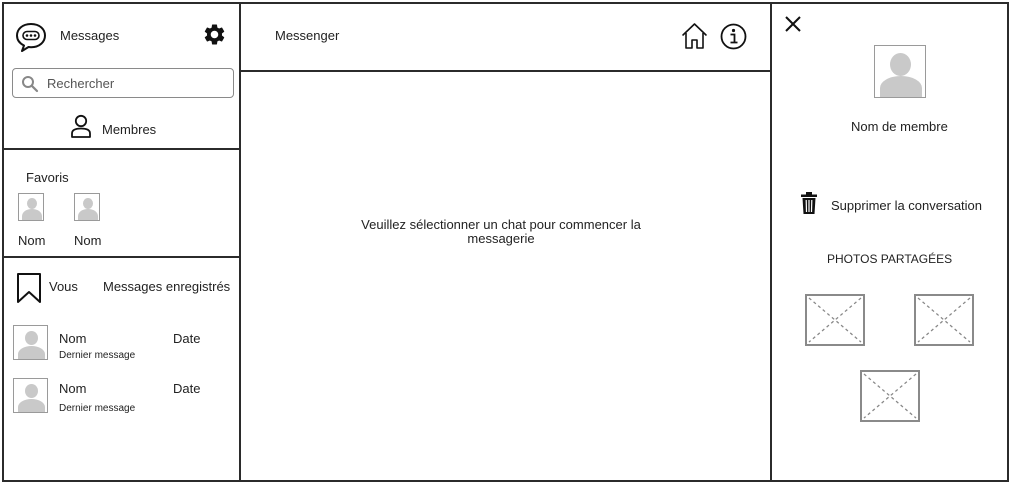 The height and width of the screenshot is (484, 1011). Describe the element at coordinates (809, 203) in the screenshot. I see `trash-icon` at that location.